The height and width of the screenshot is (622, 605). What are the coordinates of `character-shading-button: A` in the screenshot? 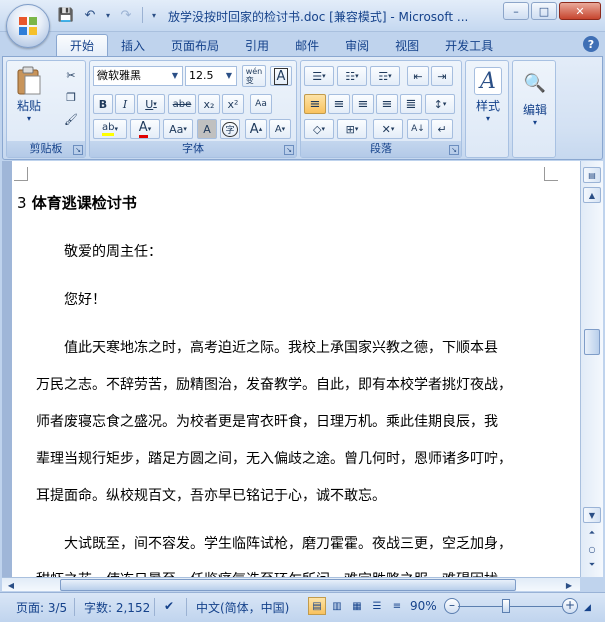 It's located at (207, 129).